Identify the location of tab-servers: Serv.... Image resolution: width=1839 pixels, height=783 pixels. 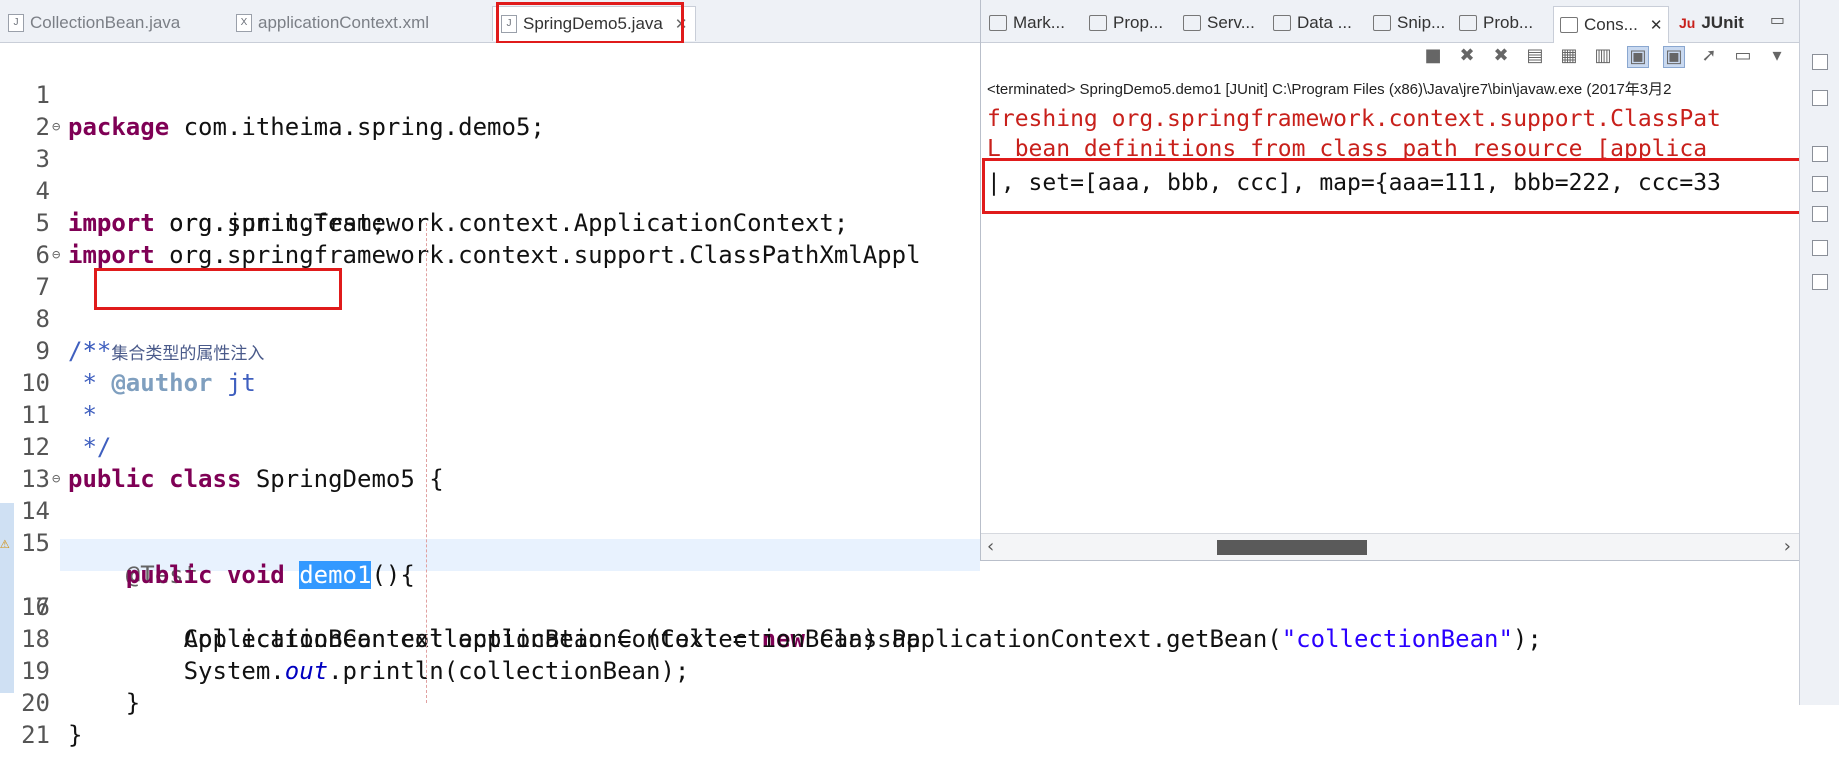
(1219, 23).